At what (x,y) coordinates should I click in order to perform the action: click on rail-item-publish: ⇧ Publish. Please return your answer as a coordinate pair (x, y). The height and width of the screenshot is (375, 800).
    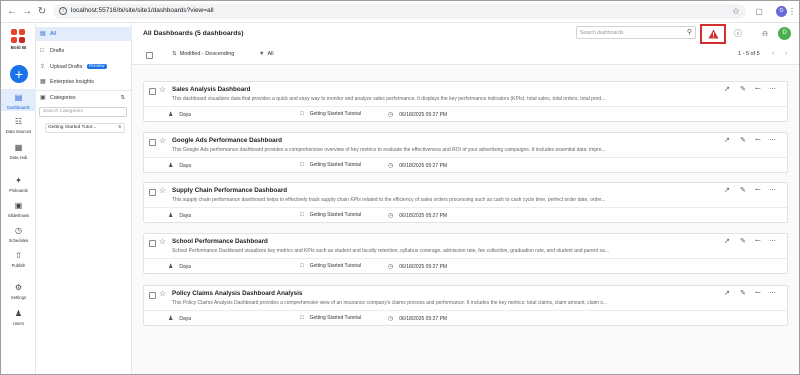
    Looking at the image, I should click on (18, 259).